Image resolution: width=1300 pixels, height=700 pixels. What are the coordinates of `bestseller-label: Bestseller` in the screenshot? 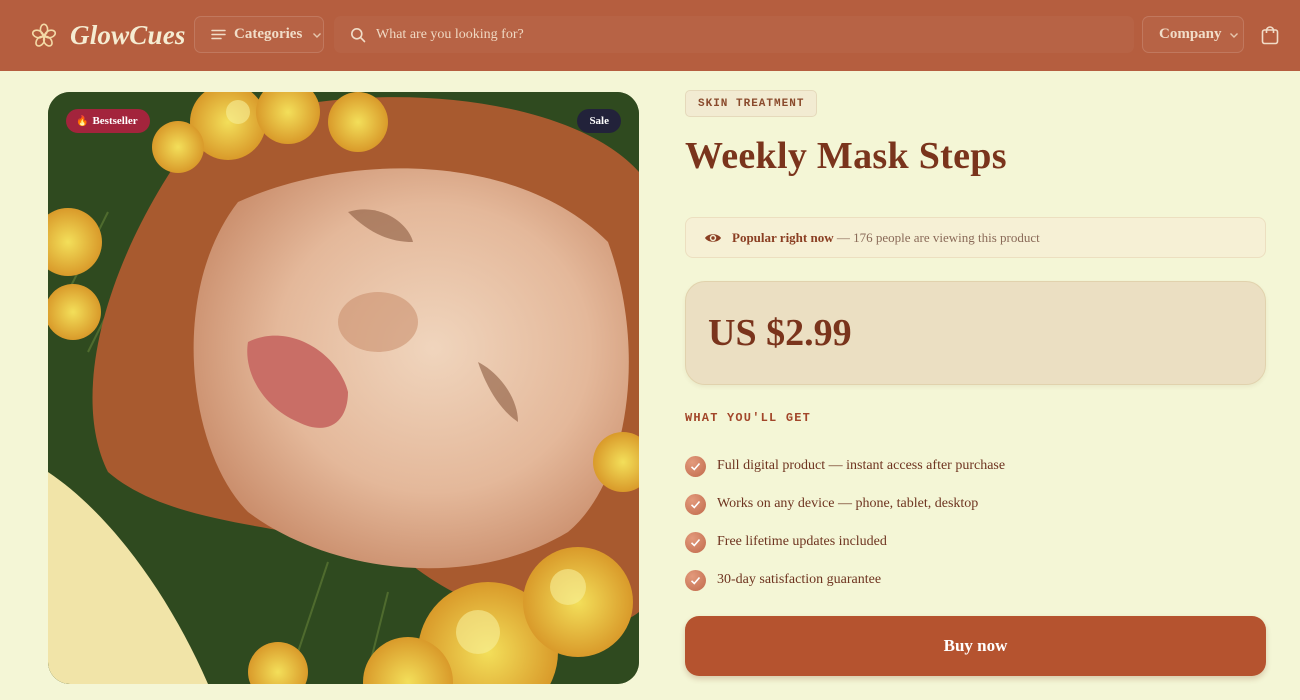 It's located at (115, 121).